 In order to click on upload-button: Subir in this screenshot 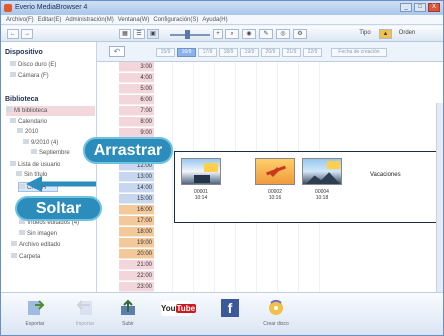, I will do `click(128, 315)`.